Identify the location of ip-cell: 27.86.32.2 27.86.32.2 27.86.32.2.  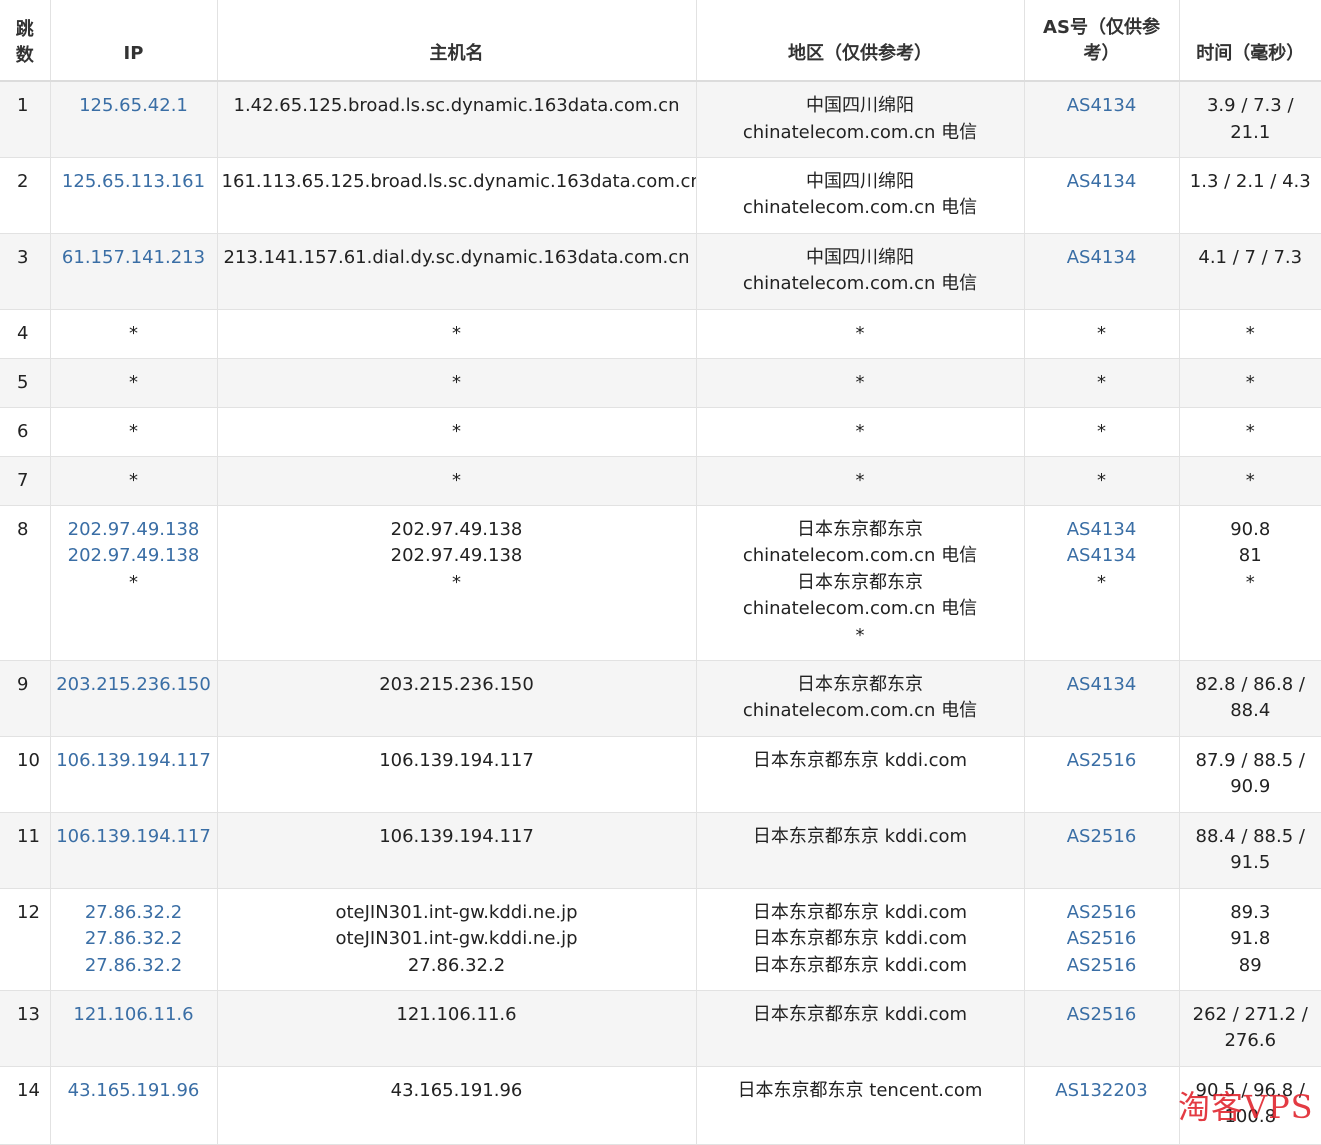
(134, 939).